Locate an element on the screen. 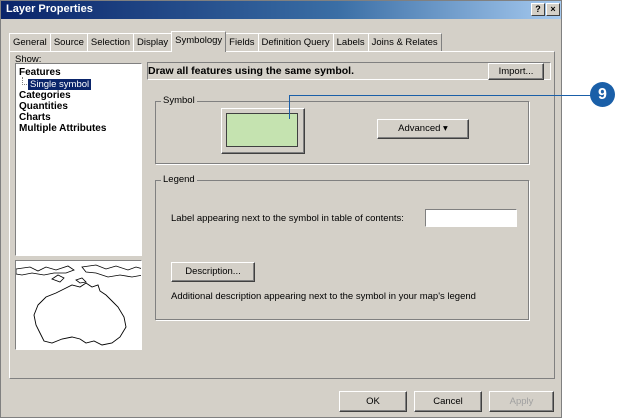 The width and height of the screenshot is (622, 420). window-title: Layer Properties is located at coordinates (49, 9).